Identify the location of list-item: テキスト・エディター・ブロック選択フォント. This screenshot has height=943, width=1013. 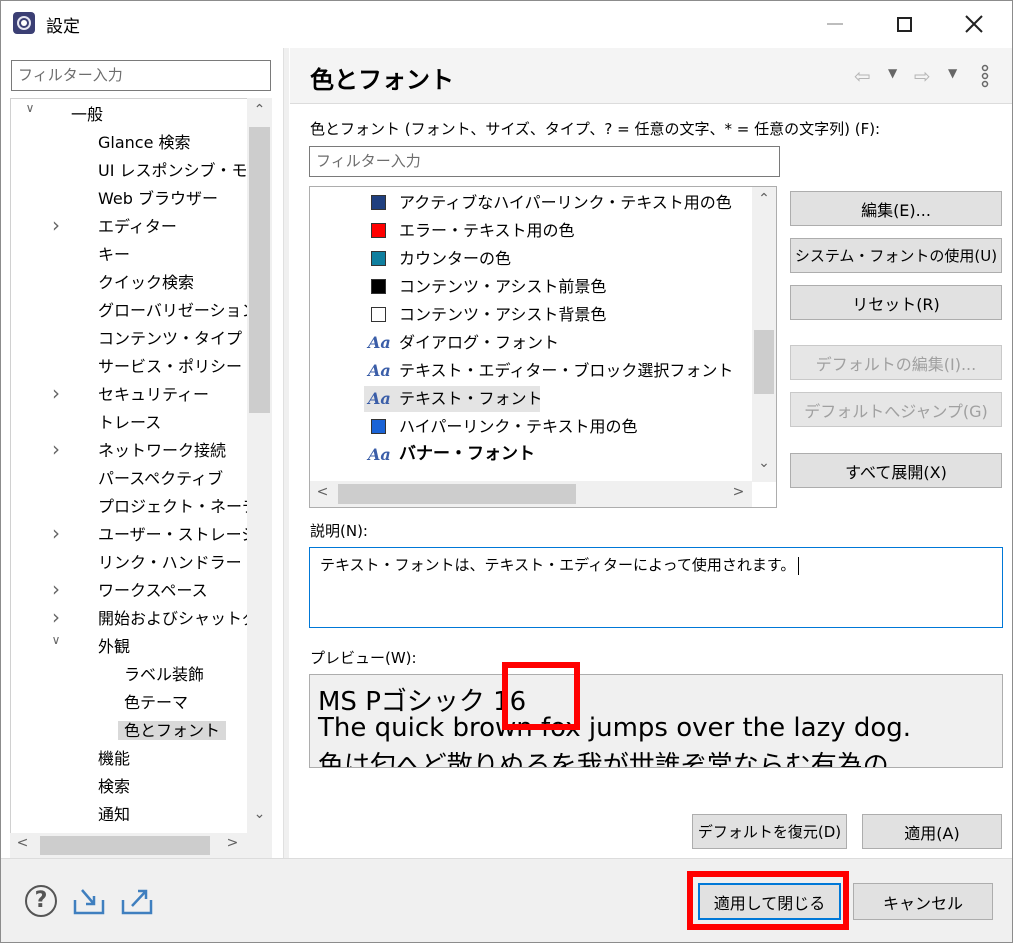
(566, 370).